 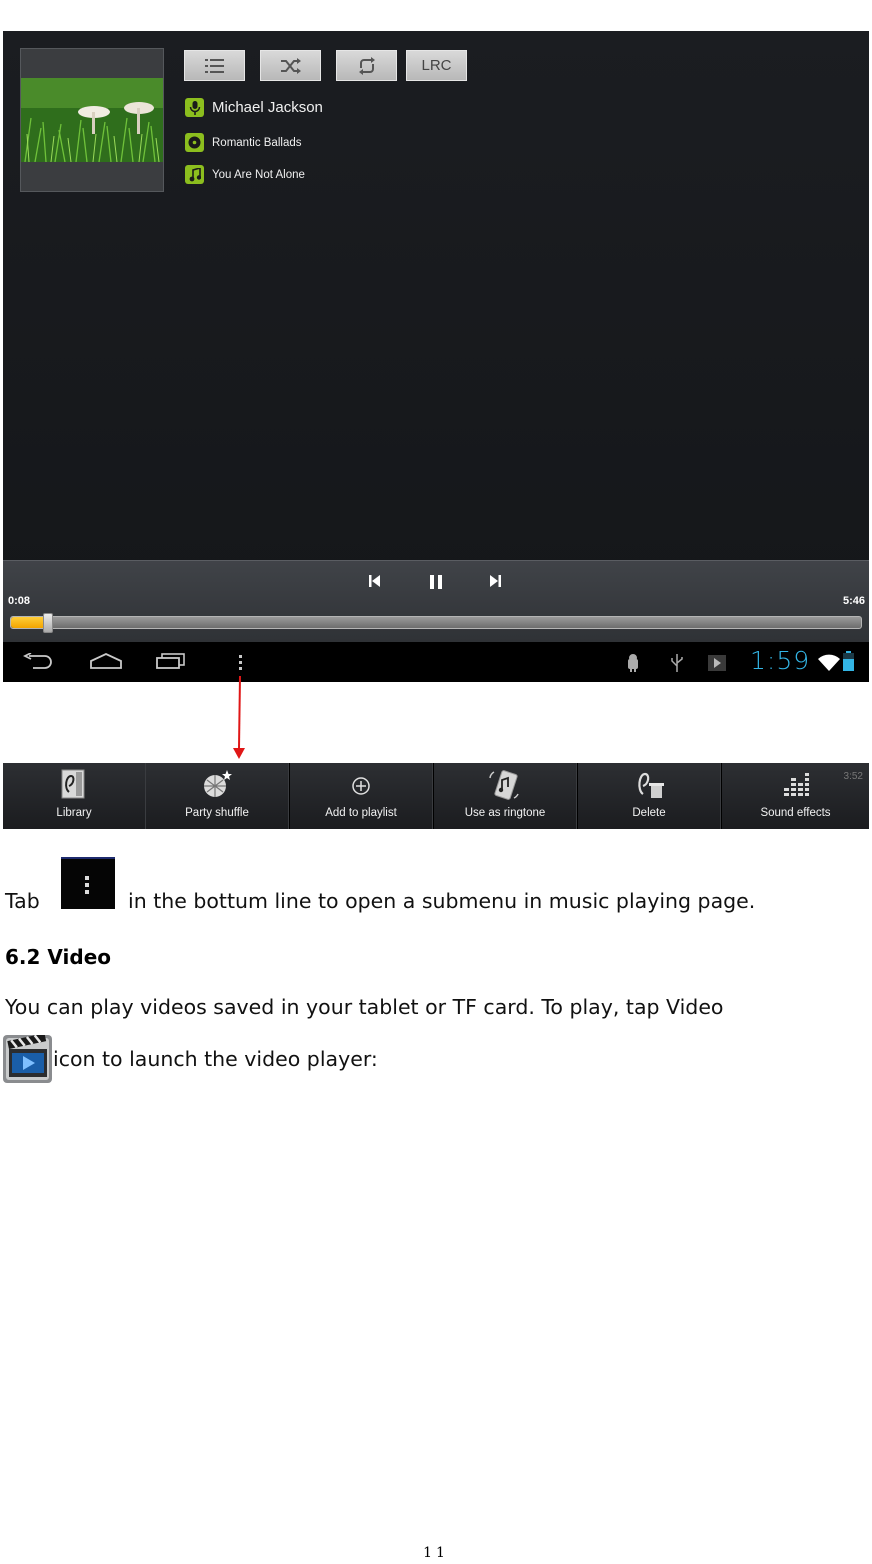 I want to click on menu-item-label: Party shuffle, so click(x=217, y=813).